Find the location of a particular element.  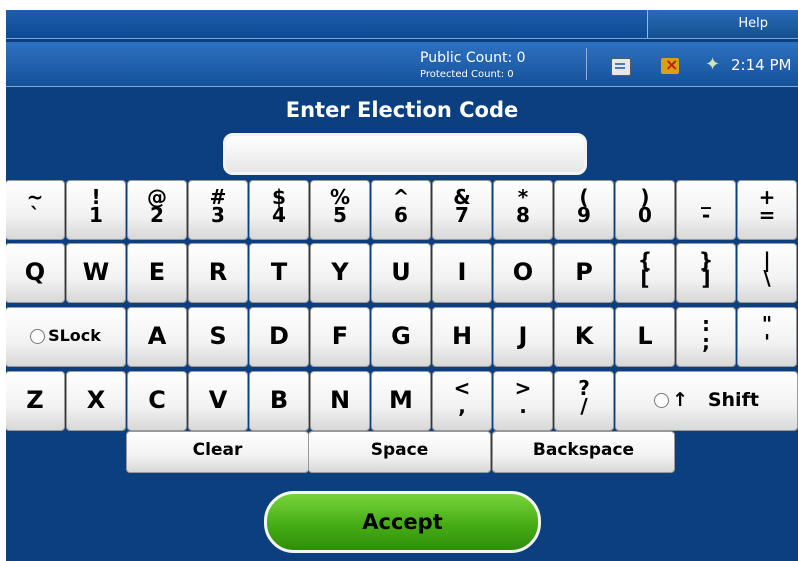

key-label: K is located at coordinates (584, 336).